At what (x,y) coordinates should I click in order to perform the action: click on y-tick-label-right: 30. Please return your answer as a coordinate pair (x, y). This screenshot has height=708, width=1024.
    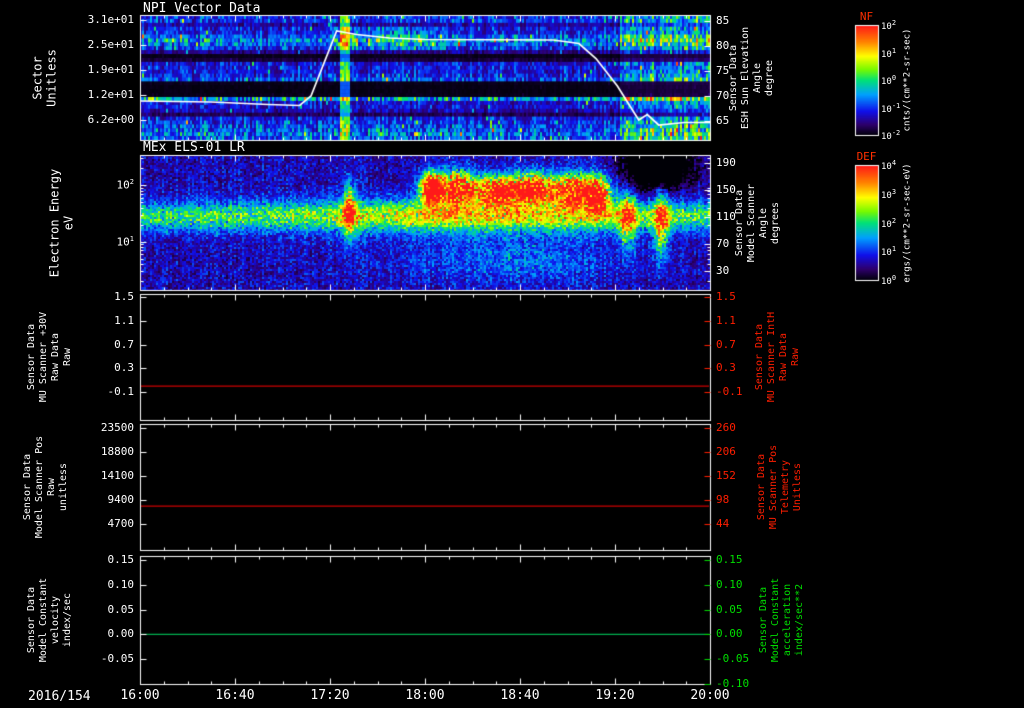
    Looking at the image, I should click on (723, 271).